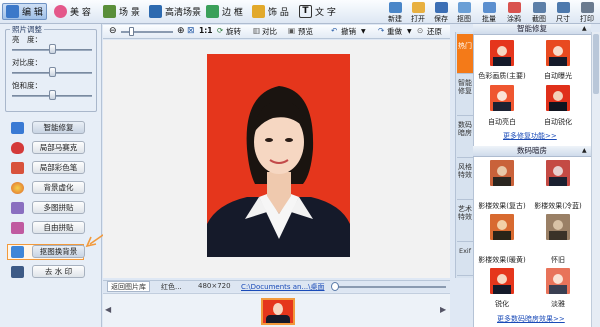  I want to click on effect-thumb-elegant, so click(558, 281).